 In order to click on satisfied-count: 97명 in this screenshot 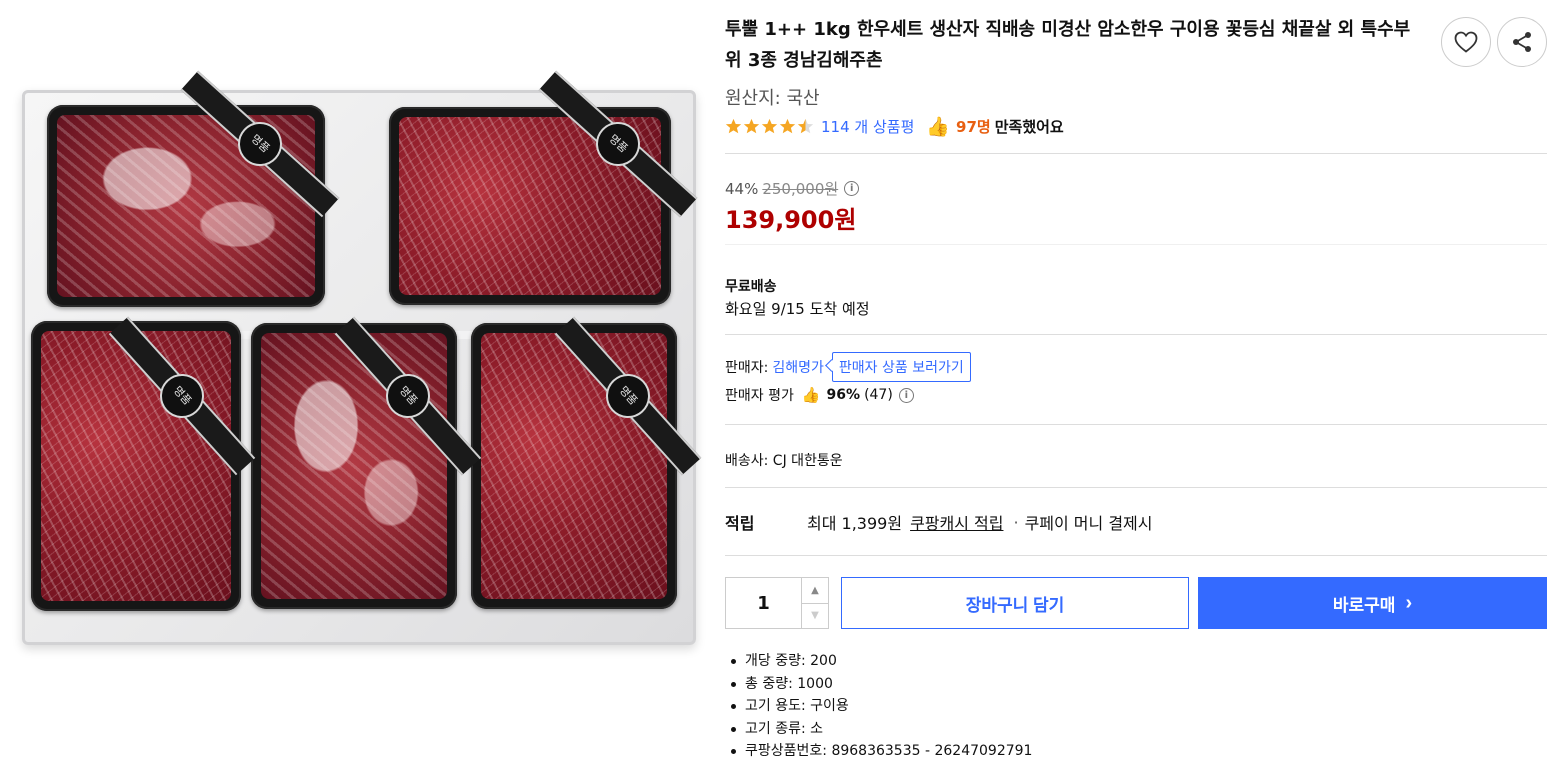, I will do `click(973, 126)`.